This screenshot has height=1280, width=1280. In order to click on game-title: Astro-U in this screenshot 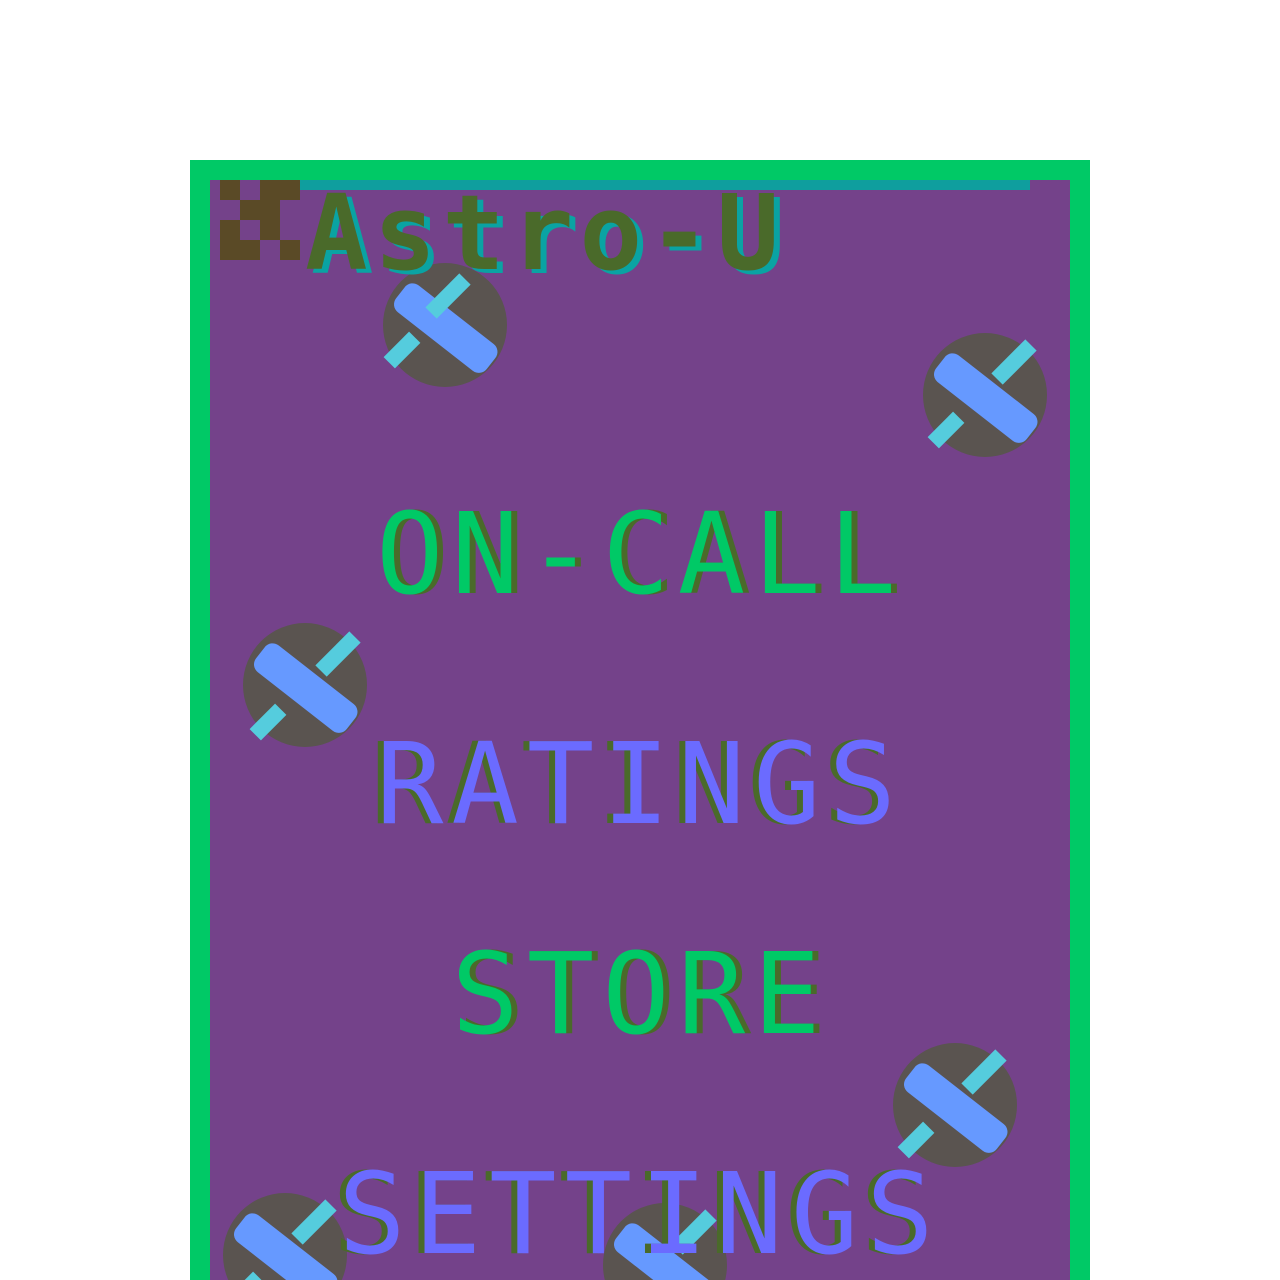, I will do `click(545, 237)`.